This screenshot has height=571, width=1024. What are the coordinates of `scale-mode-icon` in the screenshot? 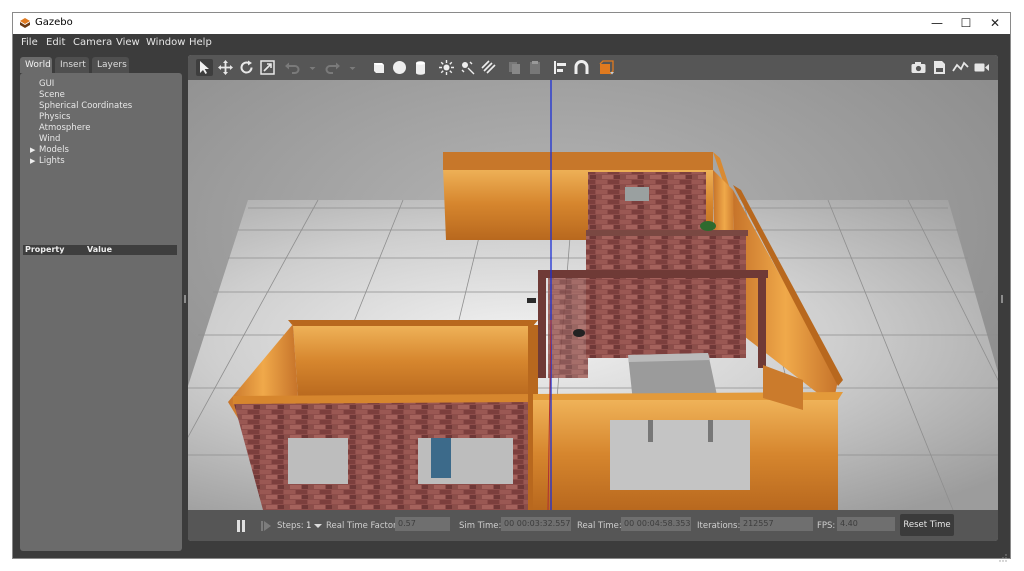 It's located at (267, 67).